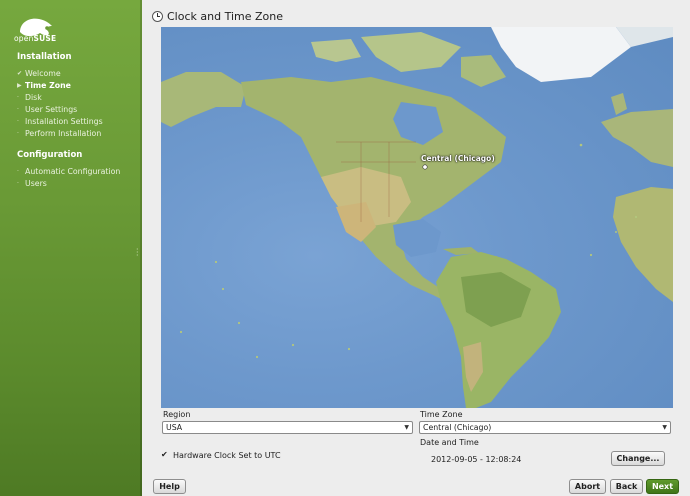 The image size is (690, 496). What do you see at coordinates (59, 133) in the screenshot?
I see `step-perform-installation: · Perform Installation` at bounding box center [59, 133].